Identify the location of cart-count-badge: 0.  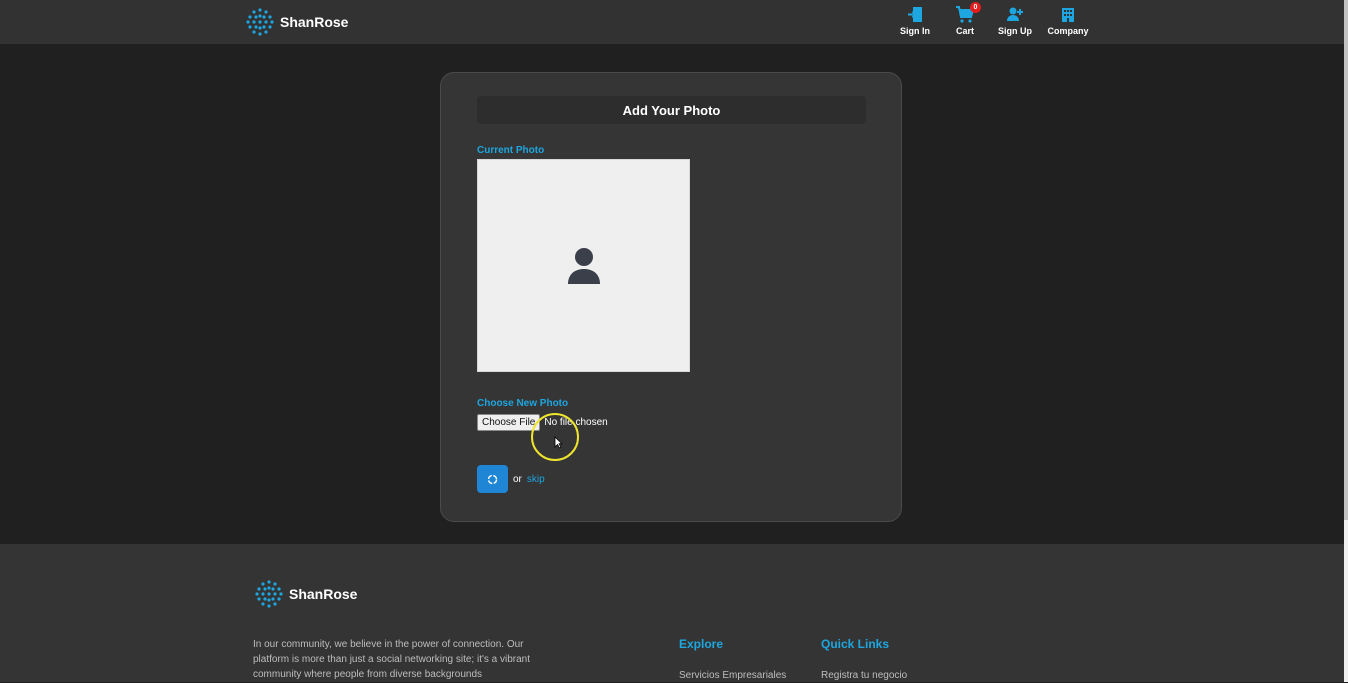
(975, 7).